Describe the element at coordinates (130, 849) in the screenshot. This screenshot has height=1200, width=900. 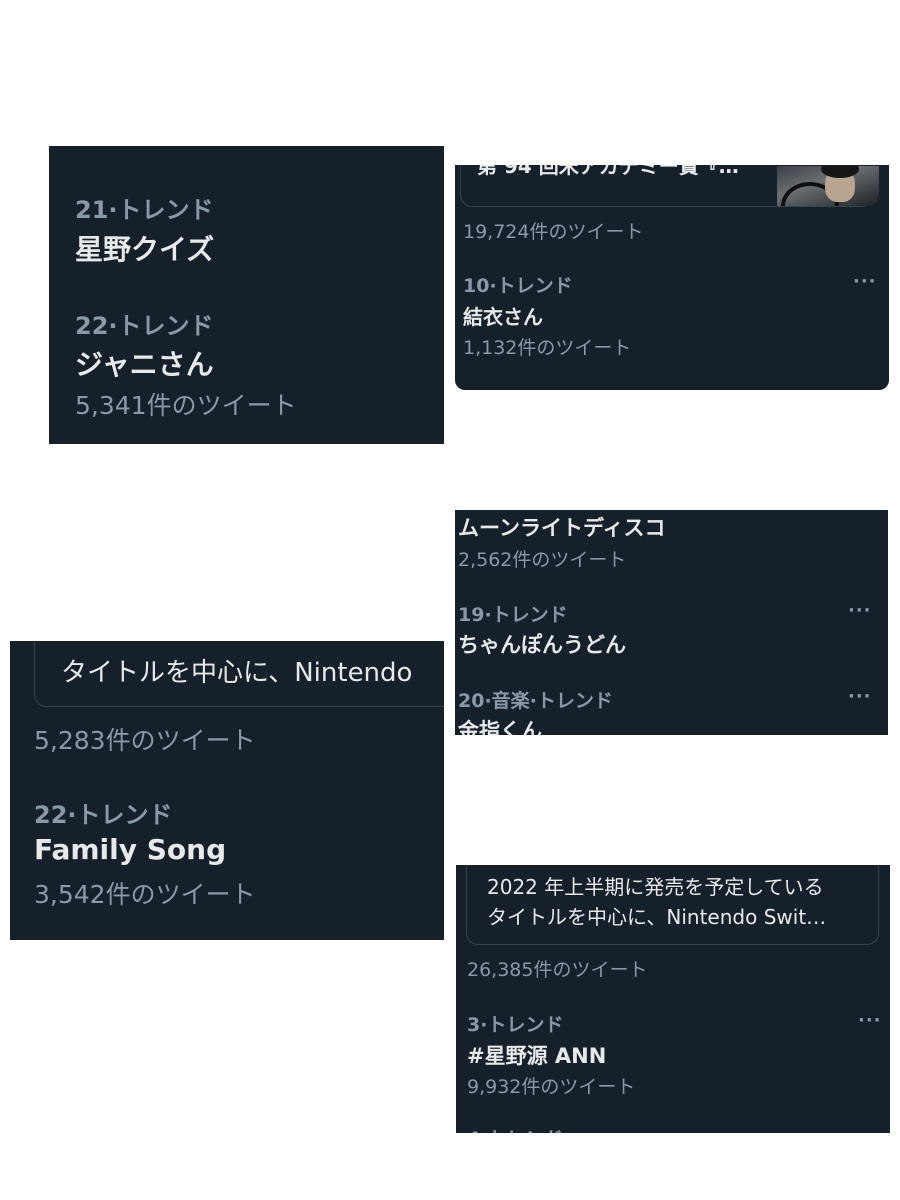
I see `trend-title: Family Song` at that location.